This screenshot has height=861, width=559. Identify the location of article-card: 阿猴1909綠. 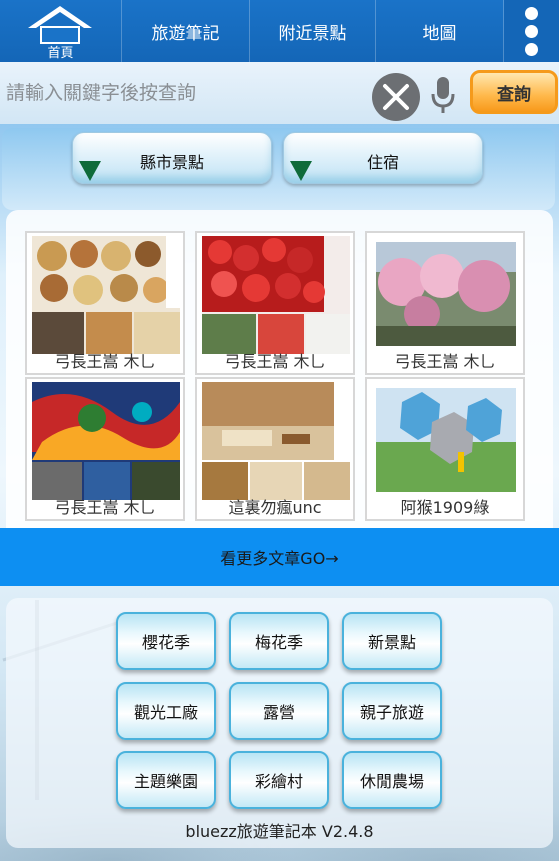
(445, 449).